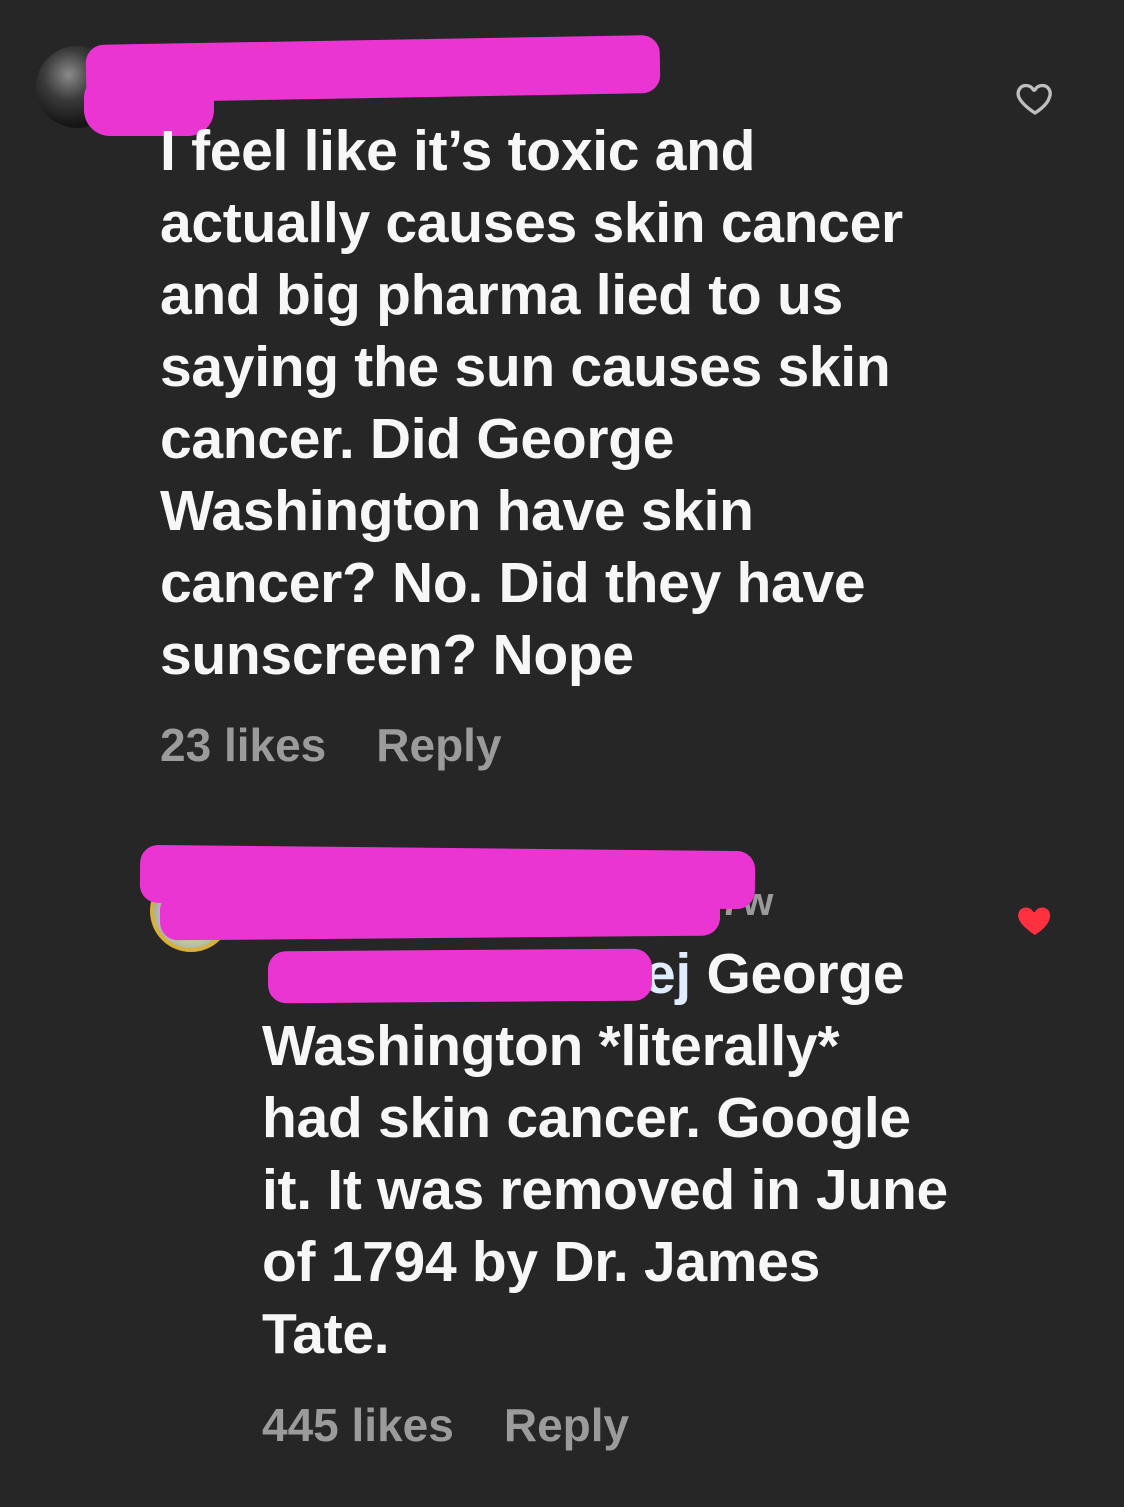 The image size is (1124, 1507). I want to click on comment-meta: 23 likes Reply, so click(356, 745).